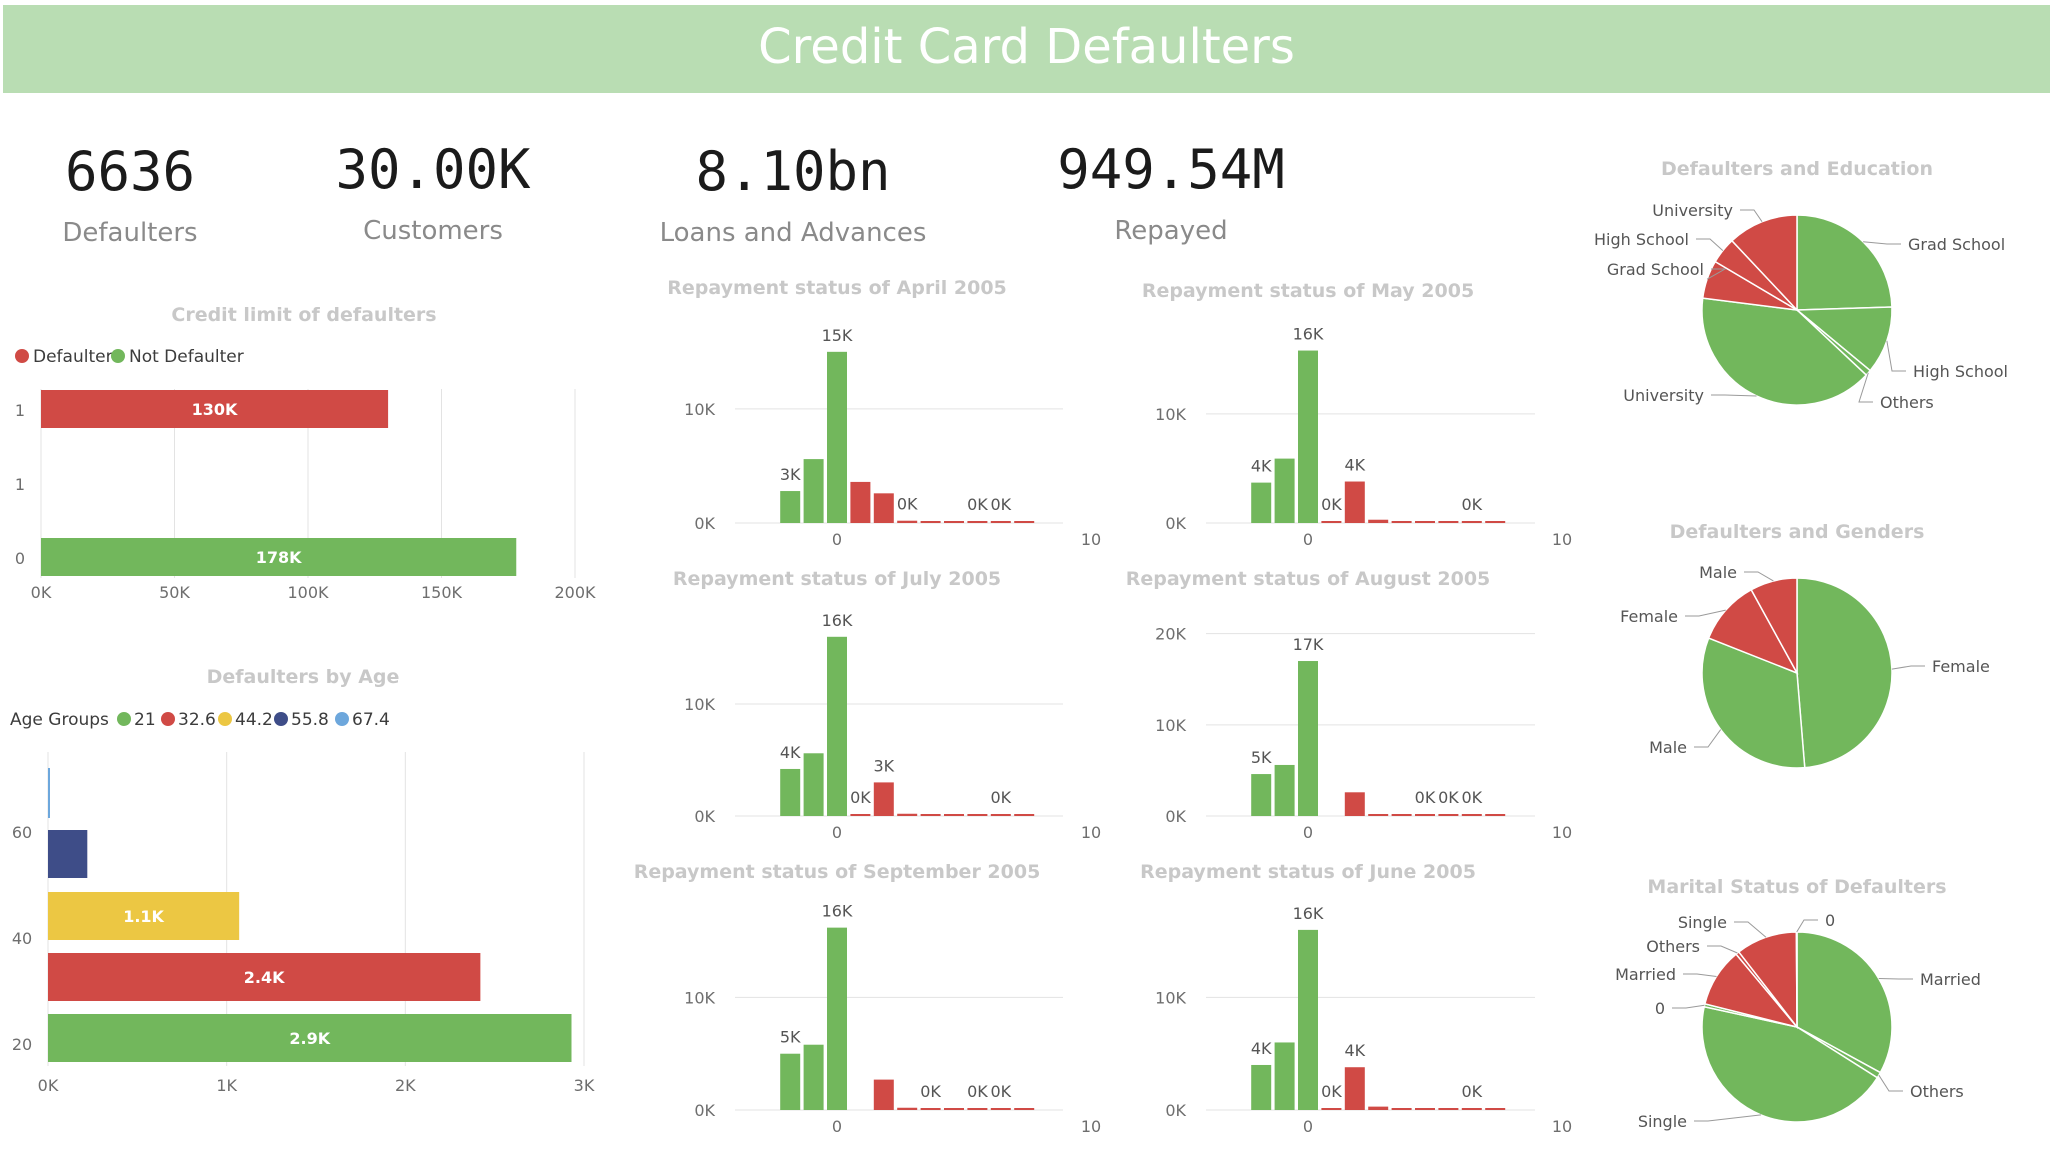  I want to click on pie-label: Single, so click(1702, 922).